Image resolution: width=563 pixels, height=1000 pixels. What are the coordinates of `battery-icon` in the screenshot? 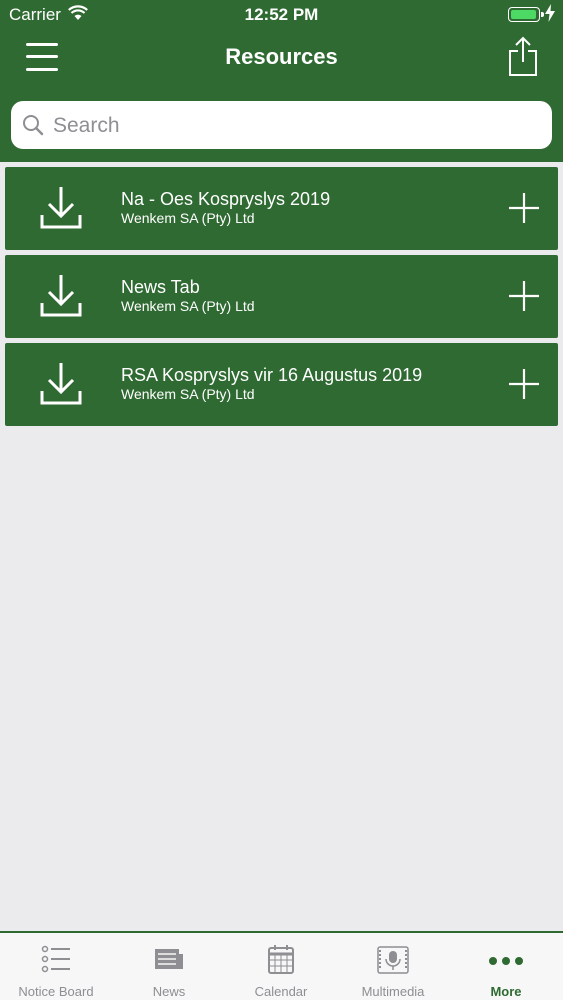 It's located at (526, 14).